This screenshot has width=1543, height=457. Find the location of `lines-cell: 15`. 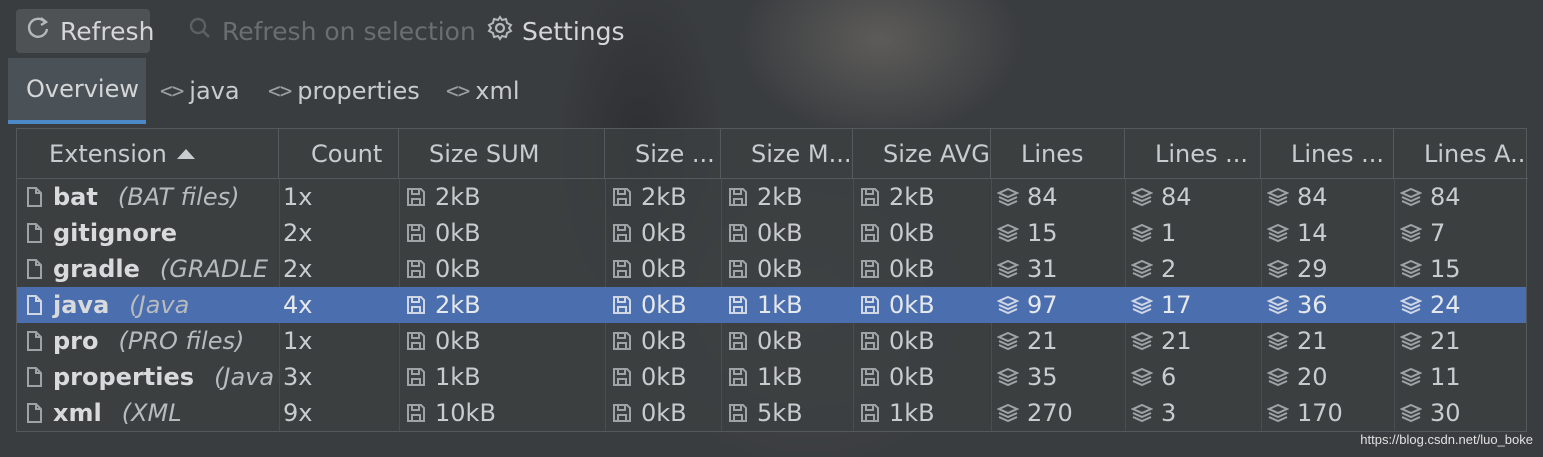

lines-cell: 15 is located at coordinates (1061, 233).